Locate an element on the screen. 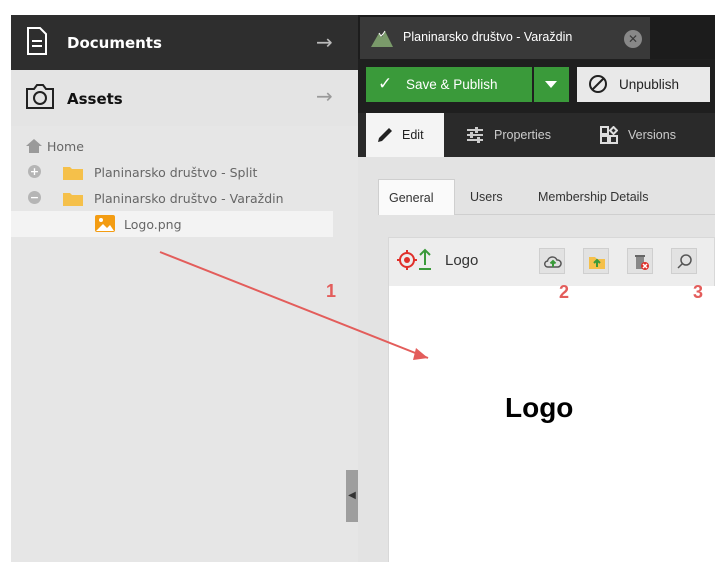  tab-varazdin: Planinarsko društvo - Varaždin ✕ is located at coordinates (505, 38).